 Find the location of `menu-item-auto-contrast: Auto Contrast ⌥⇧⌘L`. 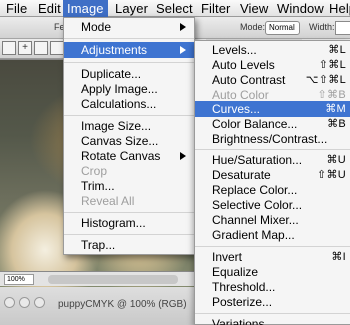

menu-item-auto-contrast: Auto Contrast ⌥⇧⌘L is located at coordinates (272, 80).